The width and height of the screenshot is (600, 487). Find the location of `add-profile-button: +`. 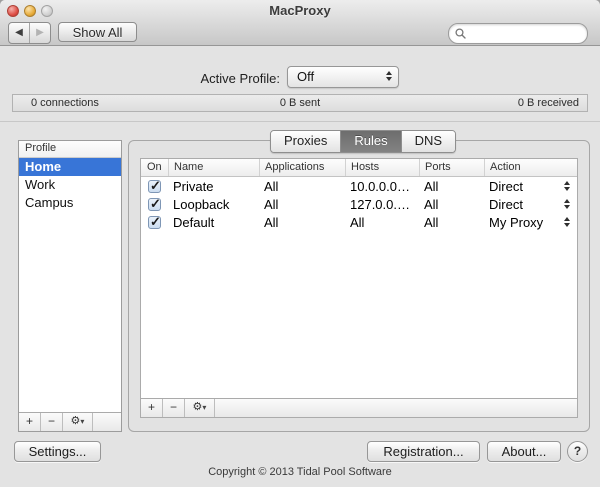

add-profile-button: + is located at coordinates (30, 422).